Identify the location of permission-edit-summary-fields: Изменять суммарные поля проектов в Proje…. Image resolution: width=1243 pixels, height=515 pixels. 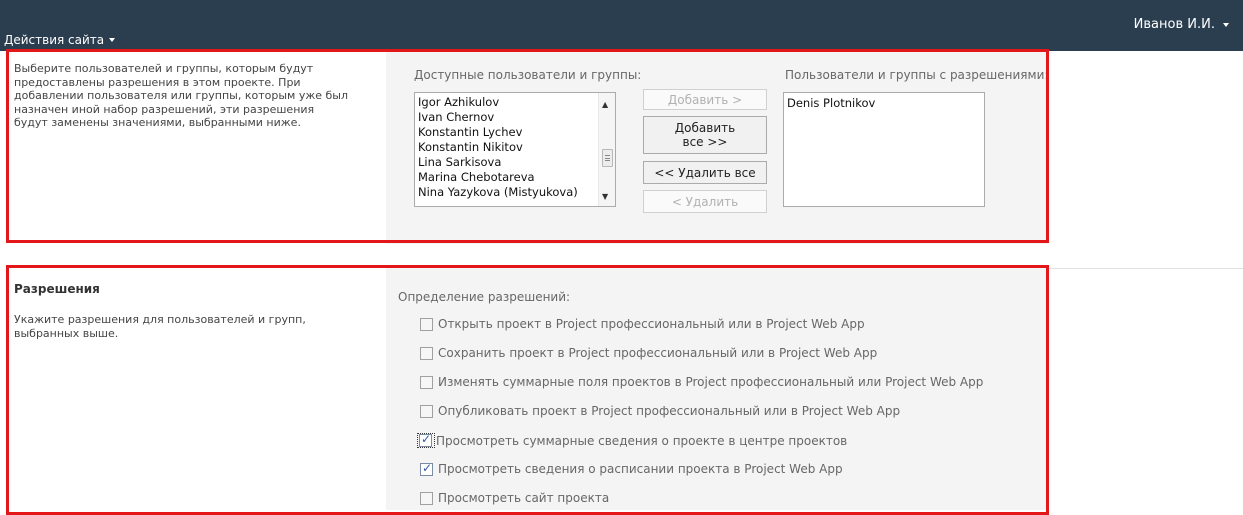
(701, 382).